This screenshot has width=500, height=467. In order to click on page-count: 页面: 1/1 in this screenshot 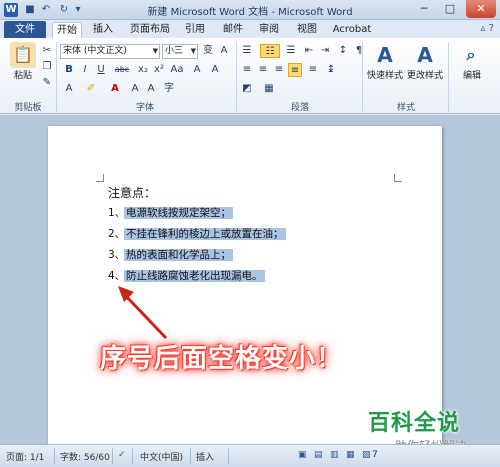, I will do `click(25, 456)`.